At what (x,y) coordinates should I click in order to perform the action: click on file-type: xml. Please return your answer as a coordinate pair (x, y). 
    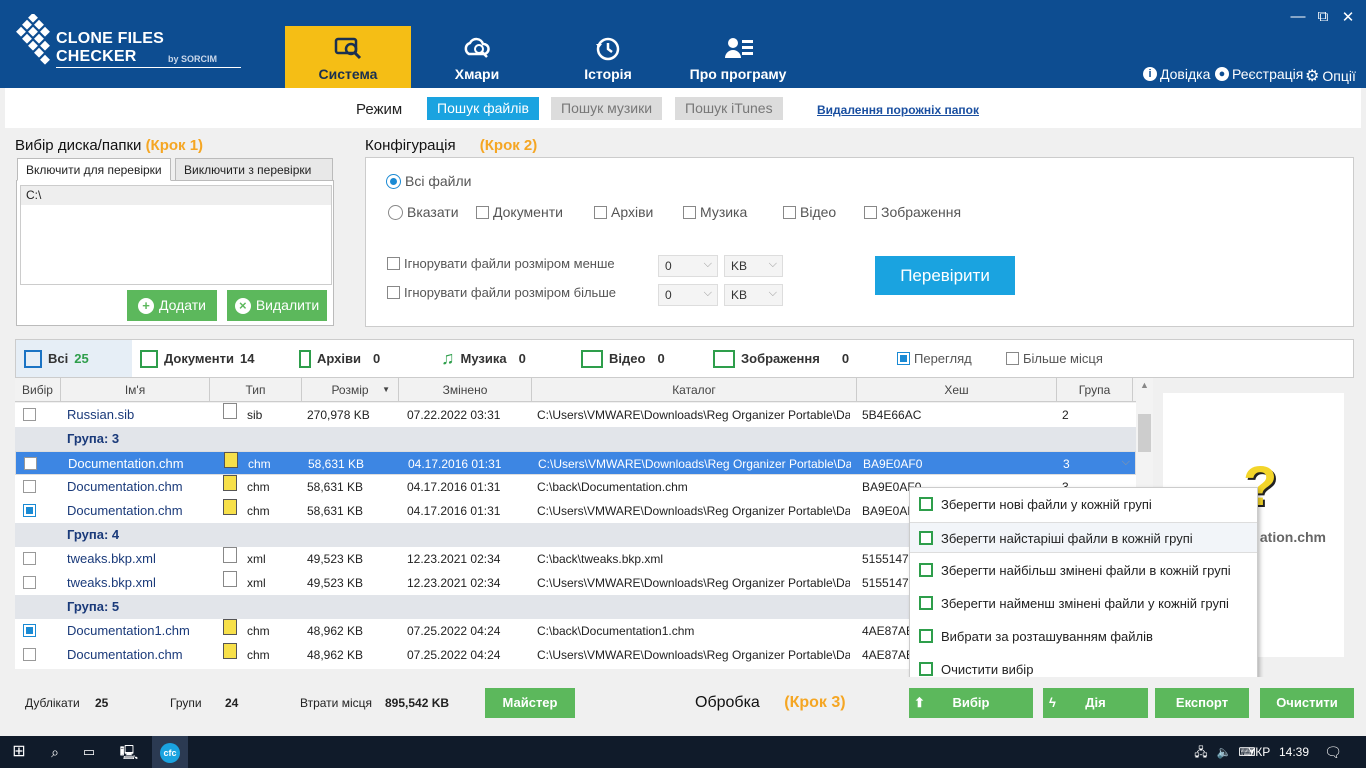
    Looking at the image, I should click on (256, 559).